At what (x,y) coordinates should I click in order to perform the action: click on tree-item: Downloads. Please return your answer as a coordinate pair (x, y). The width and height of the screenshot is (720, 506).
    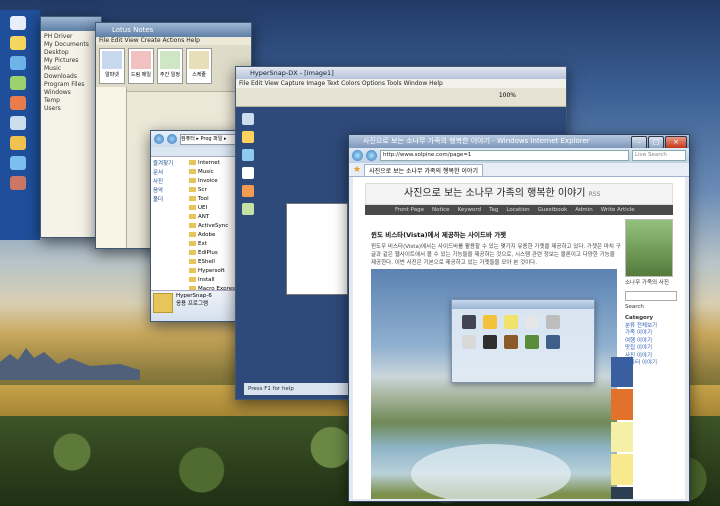
    Looking at the image, I should click on (71, 77).